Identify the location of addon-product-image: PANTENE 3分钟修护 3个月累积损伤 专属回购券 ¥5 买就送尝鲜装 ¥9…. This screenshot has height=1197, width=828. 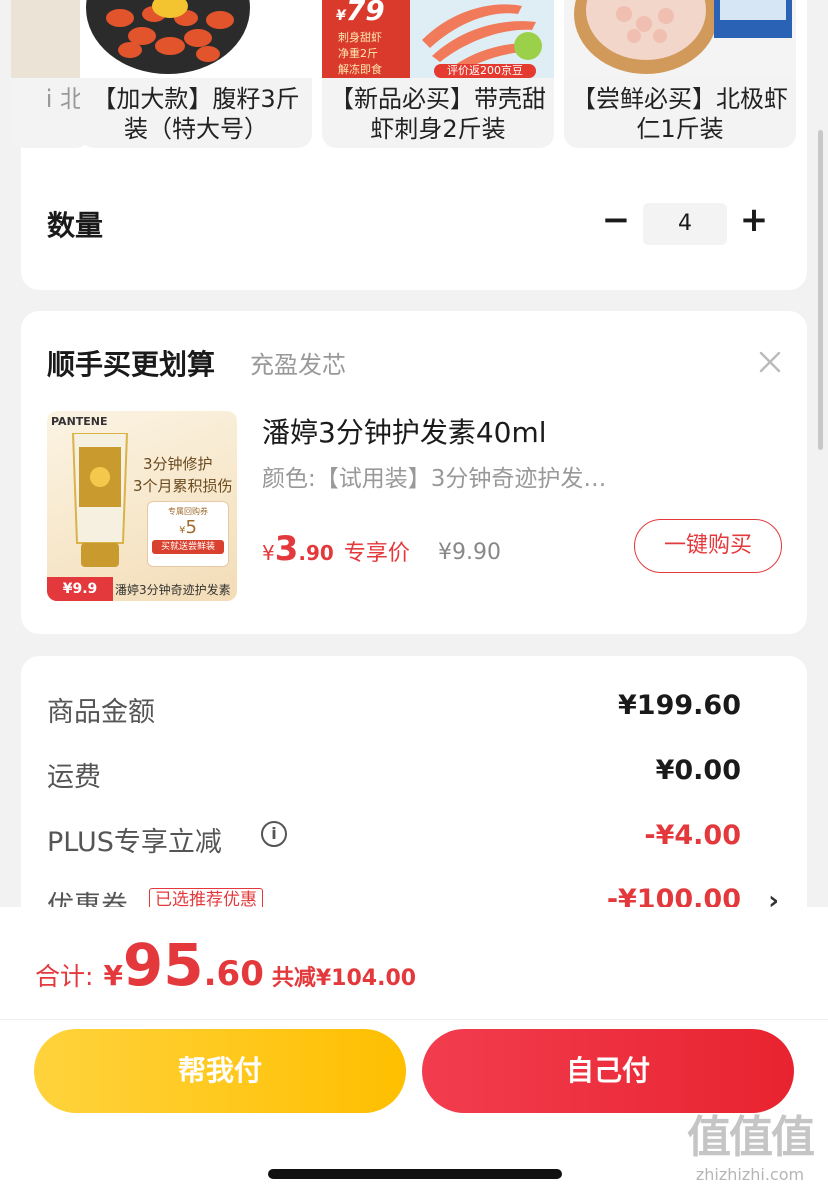
(142, 506).